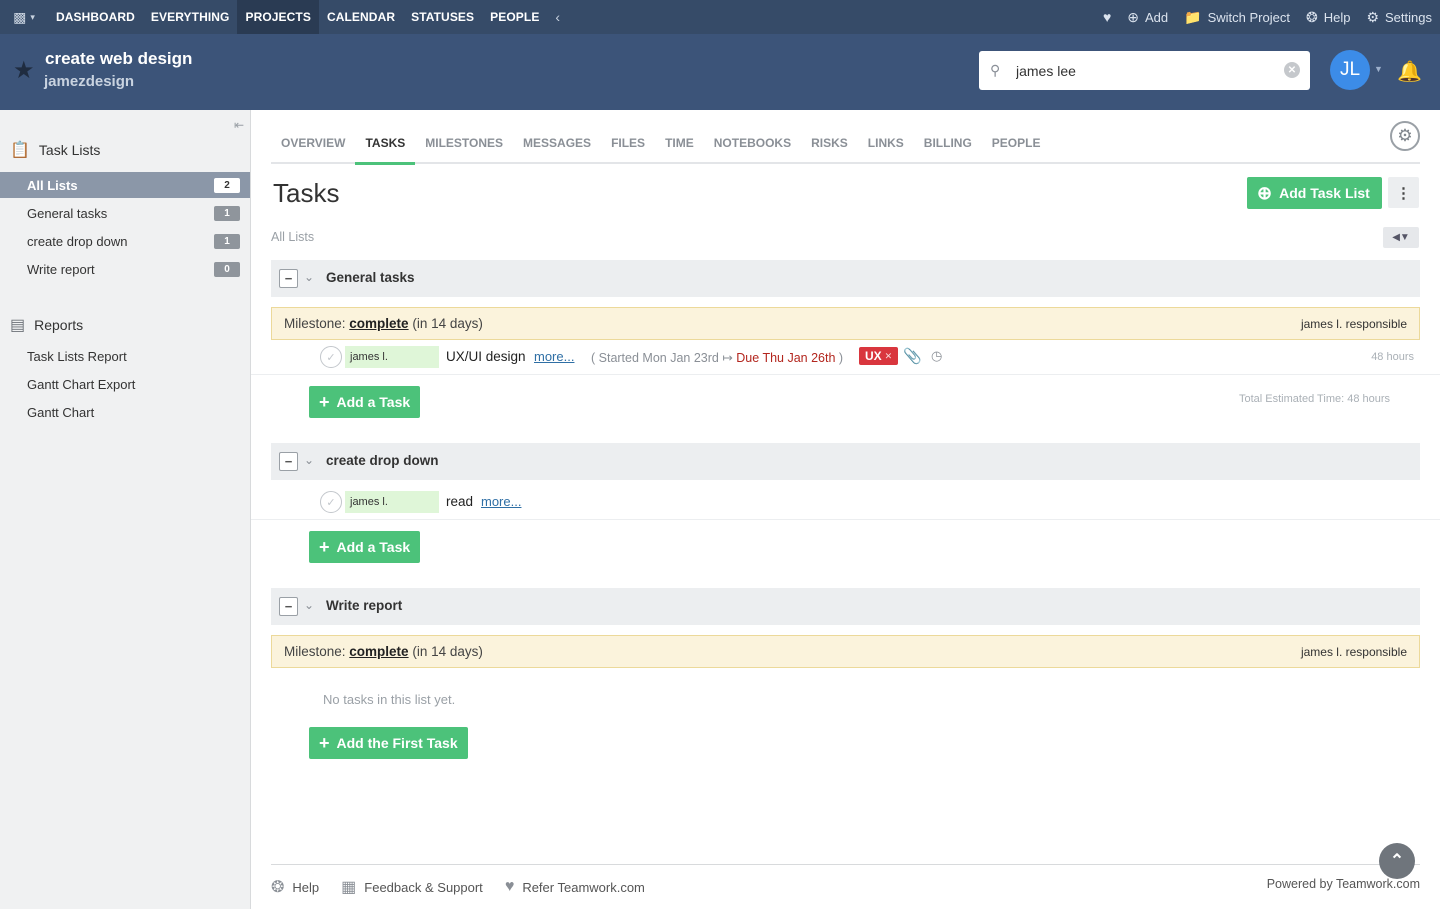 This screenshot has width=1440, height=909. I want to click on task-name: read, so click(459, 501).